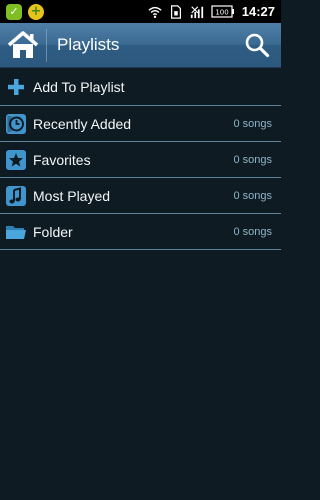 The image size is (320, 500). I want to click on battery-level: 100, so click(221, 13).